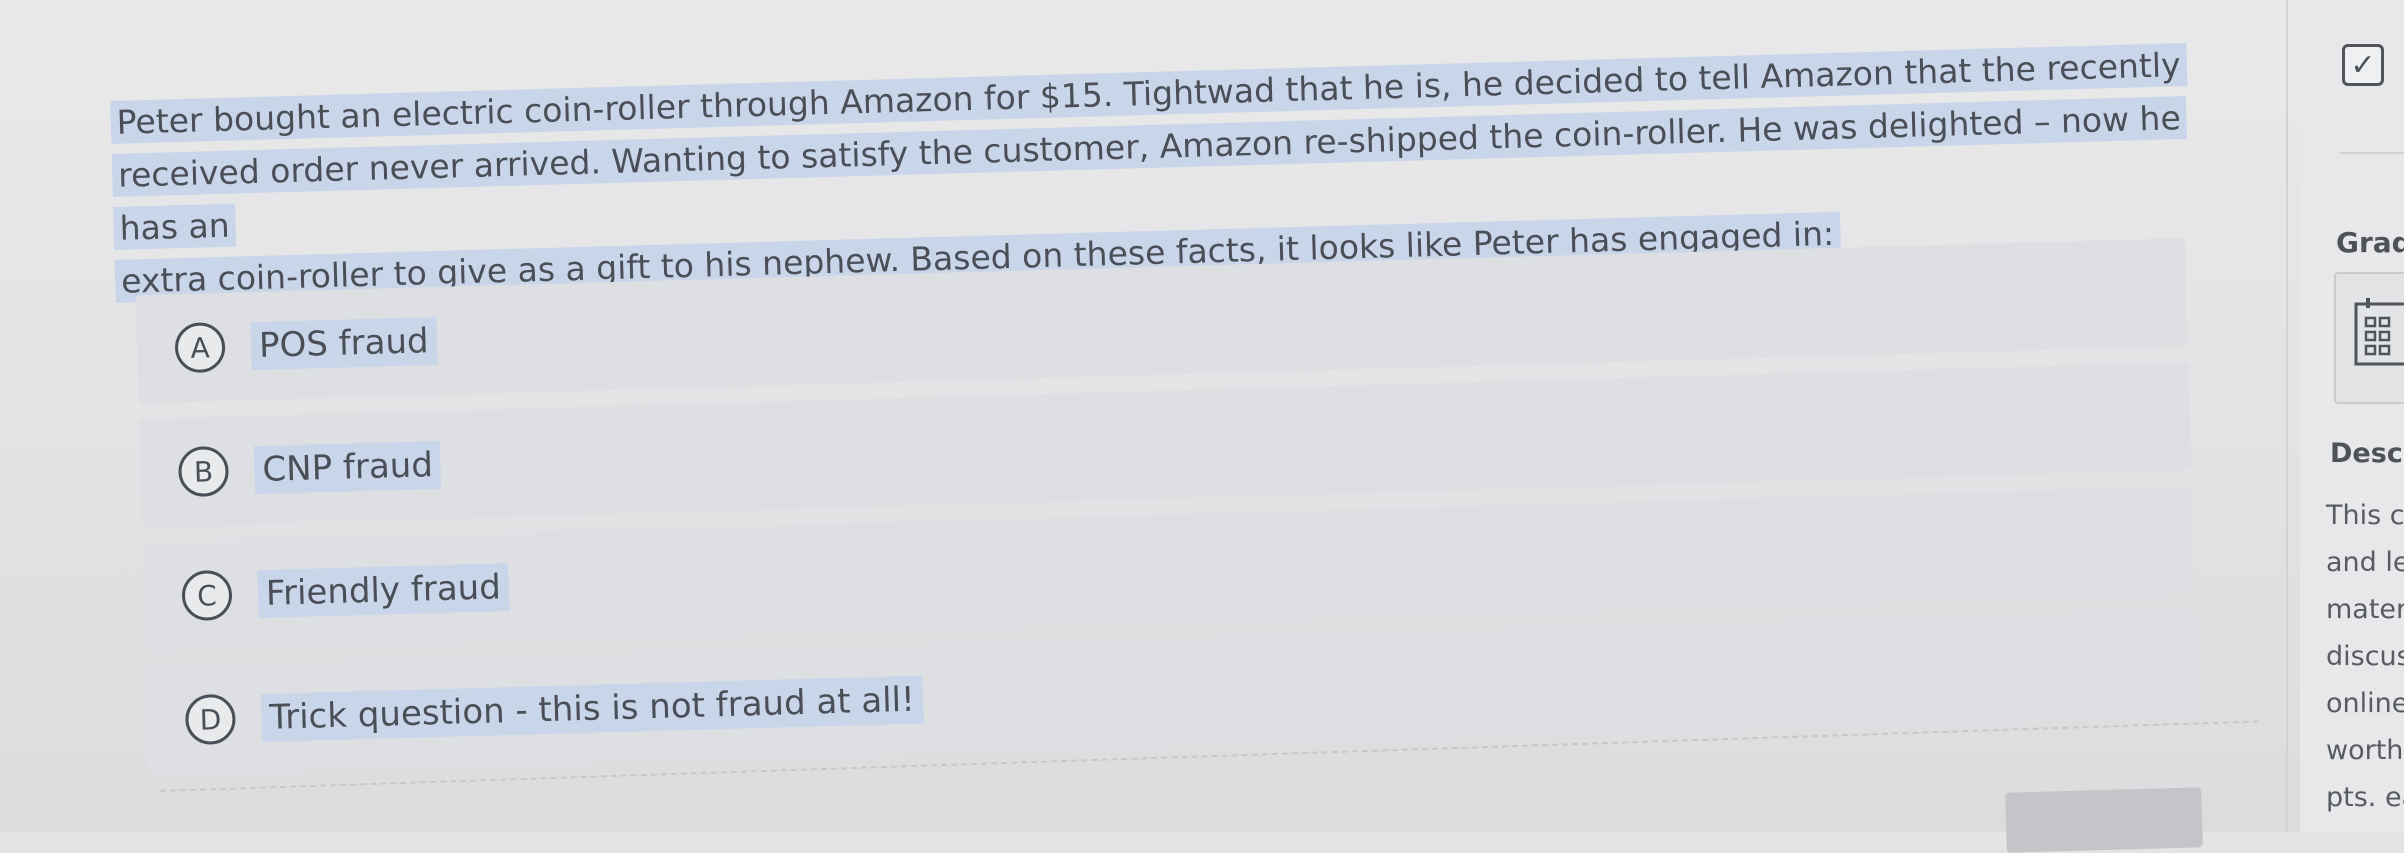  I want to click on option-label: CNP fraud, so click(347, 467).